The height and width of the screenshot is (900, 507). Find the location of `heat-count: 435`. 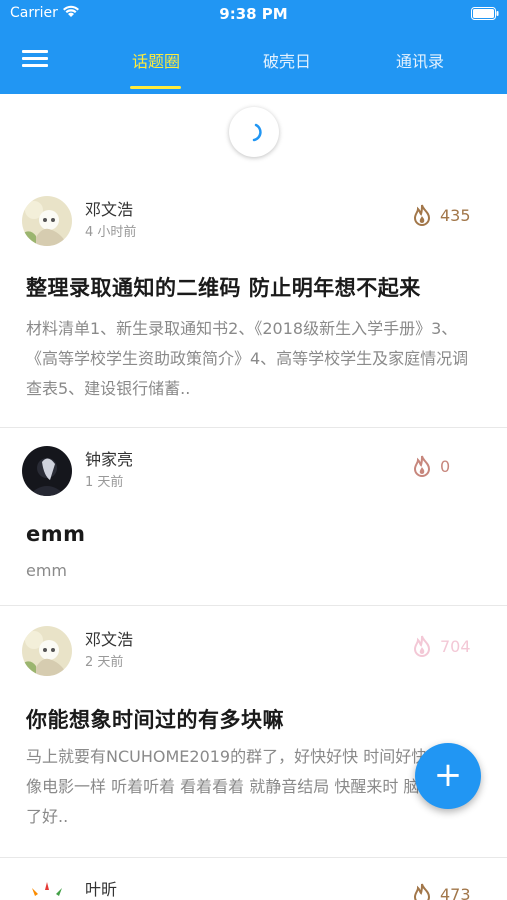

heat-count: 435 is located at coordinates (455, 215).